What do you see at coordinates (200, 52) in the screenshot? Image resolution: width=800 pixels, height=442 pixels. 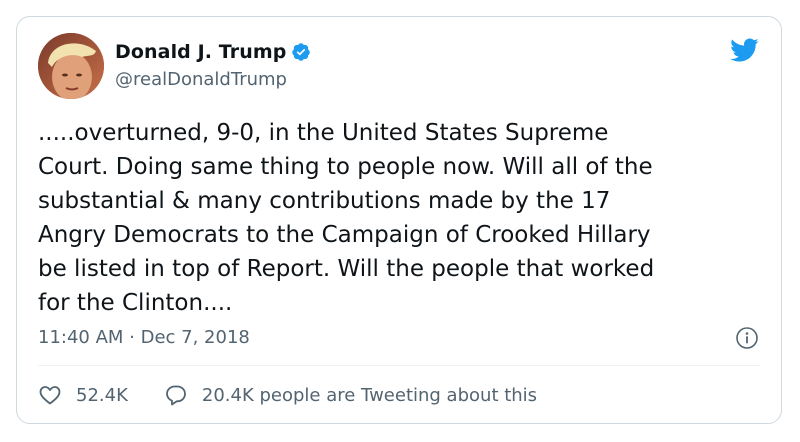 I see `display-name: Donald J. Trump` at bounding box center [200, 52].